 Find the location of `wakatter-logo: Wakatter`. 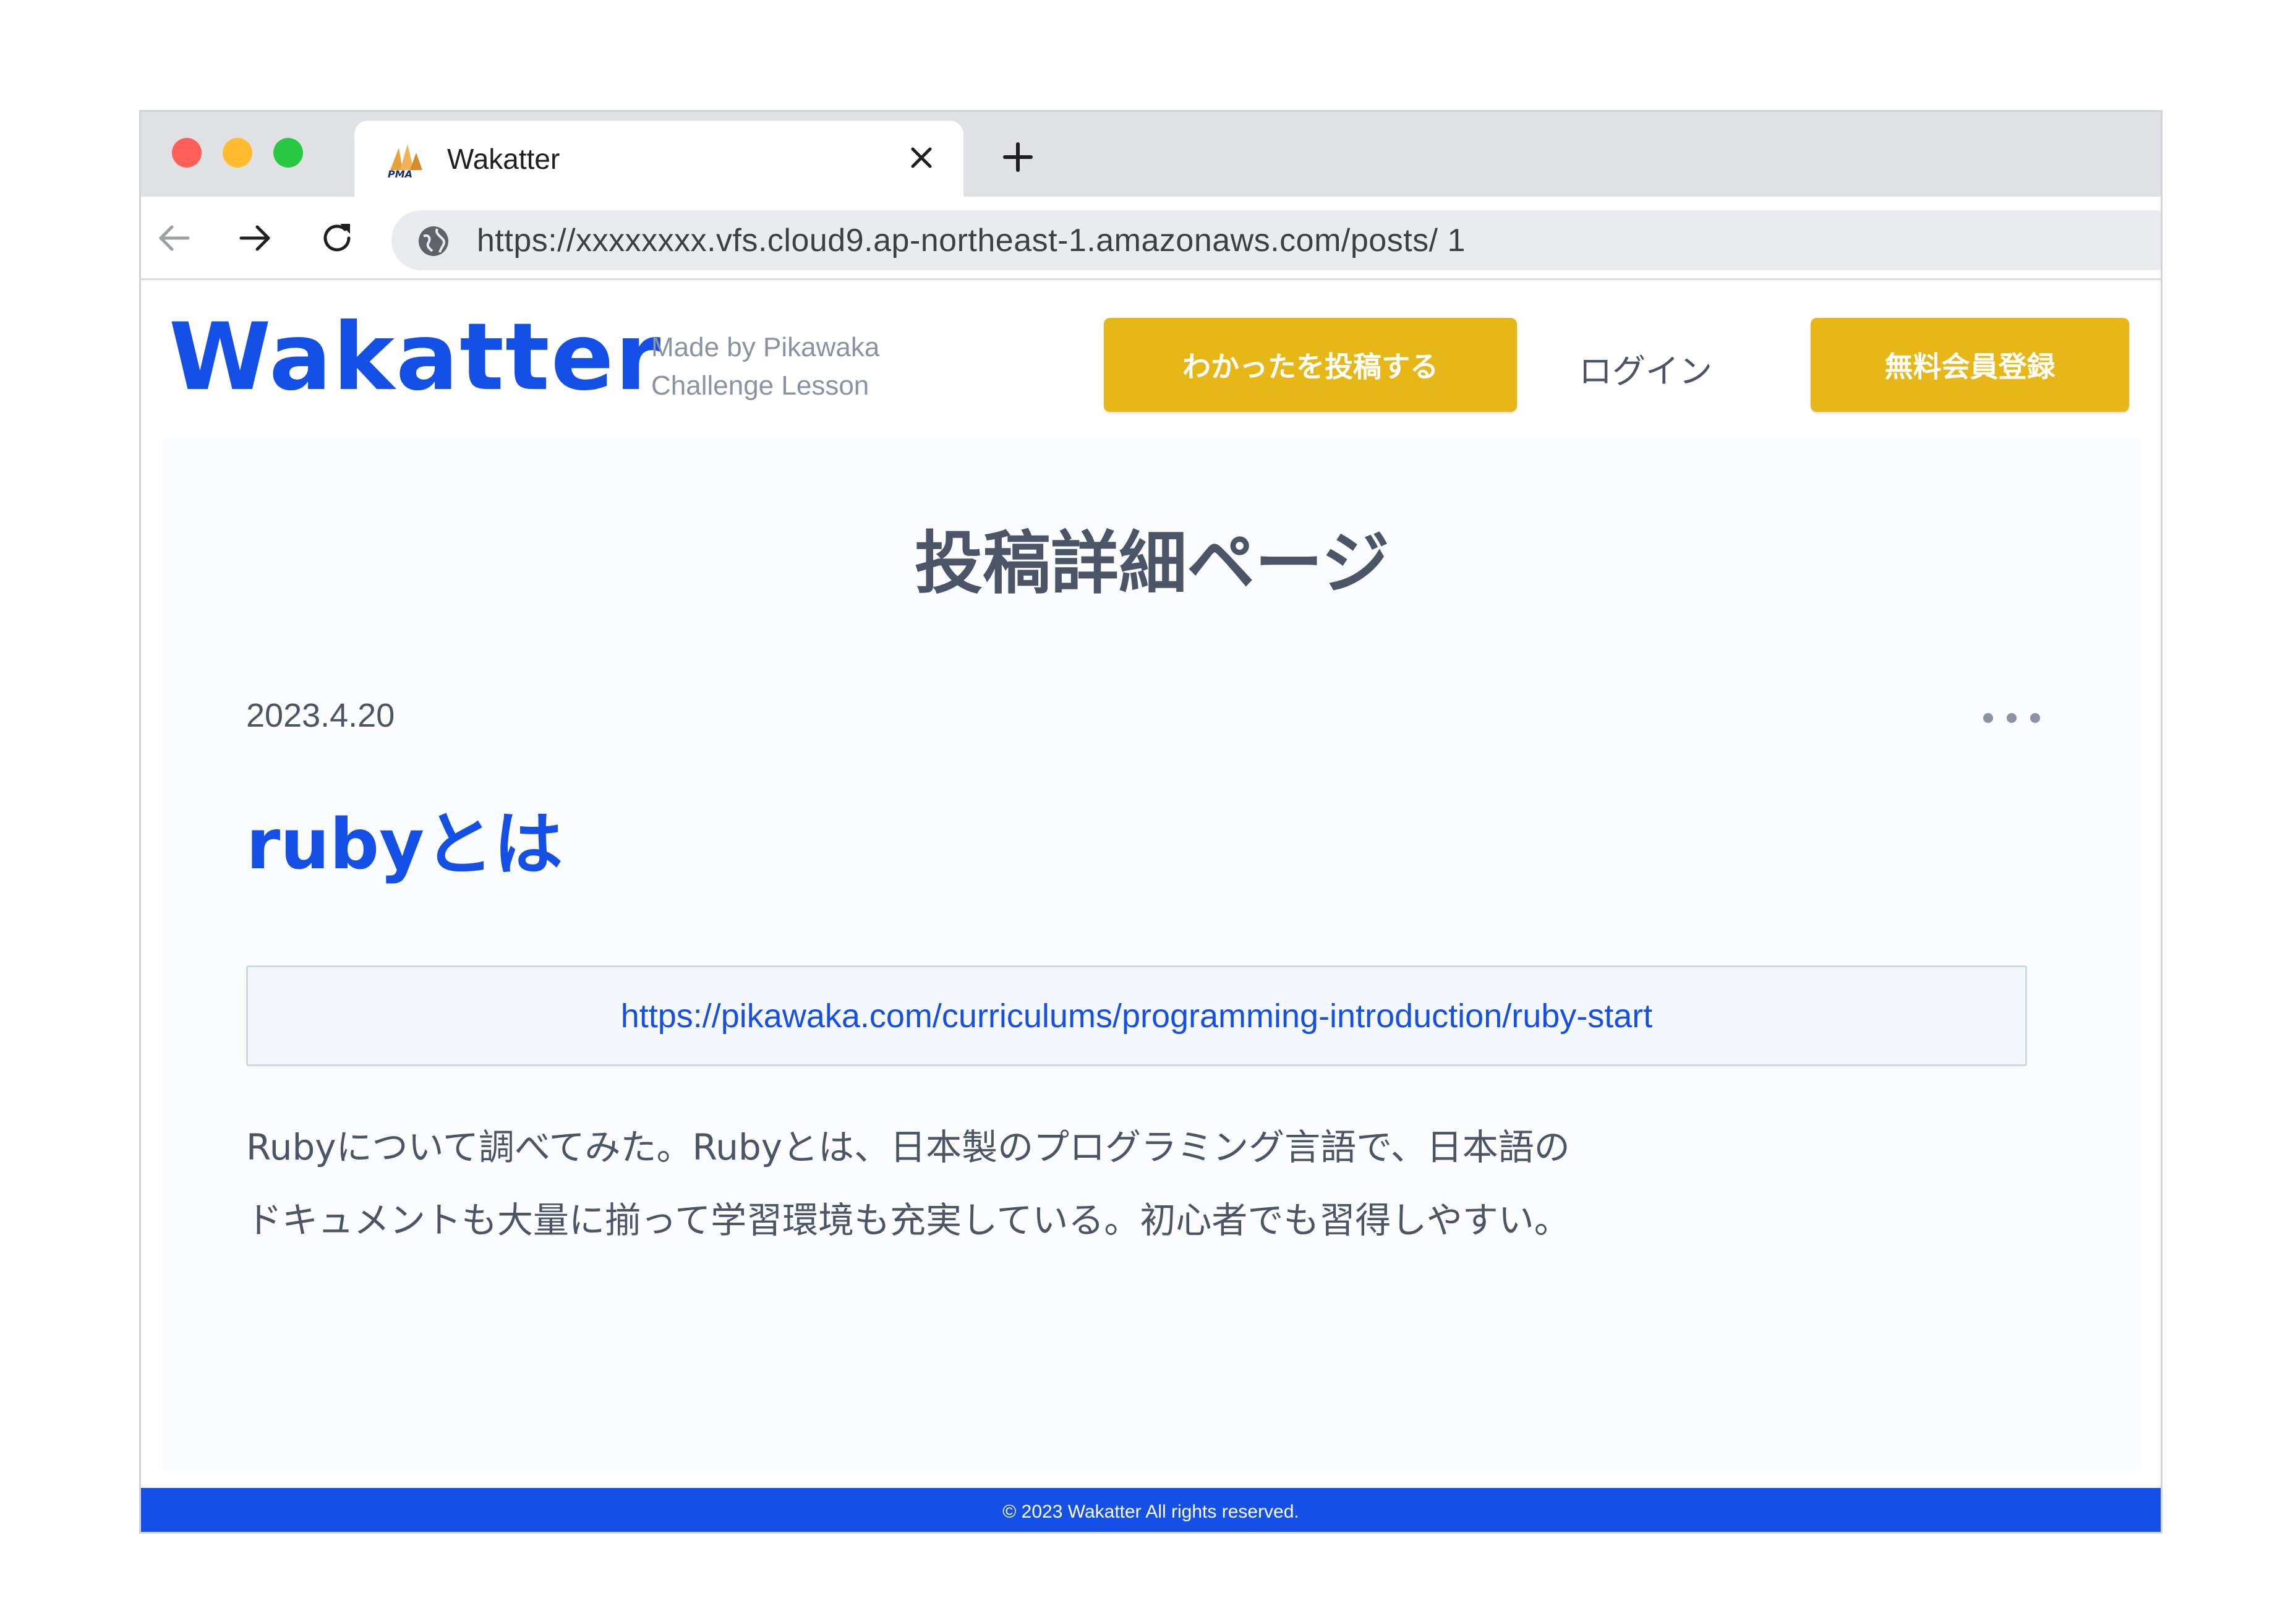

wakatter-logo: Wakatter is located at coordinates (415, 358).